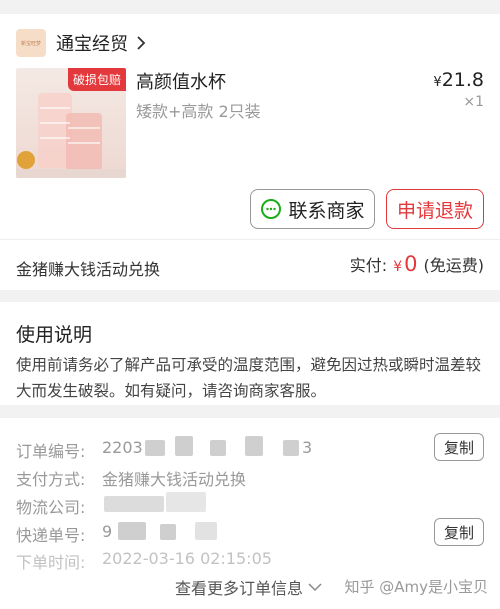  Describe the element at coordinates (174, 479) in the screenshot. I see `payment-method-value: 金猪赚大钱活动兑换` at that location.